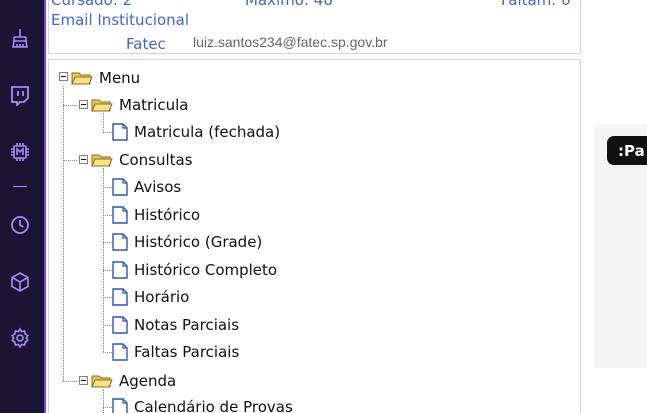  I want to click on tree-node-matricula: Matricula, so click(139, 105).